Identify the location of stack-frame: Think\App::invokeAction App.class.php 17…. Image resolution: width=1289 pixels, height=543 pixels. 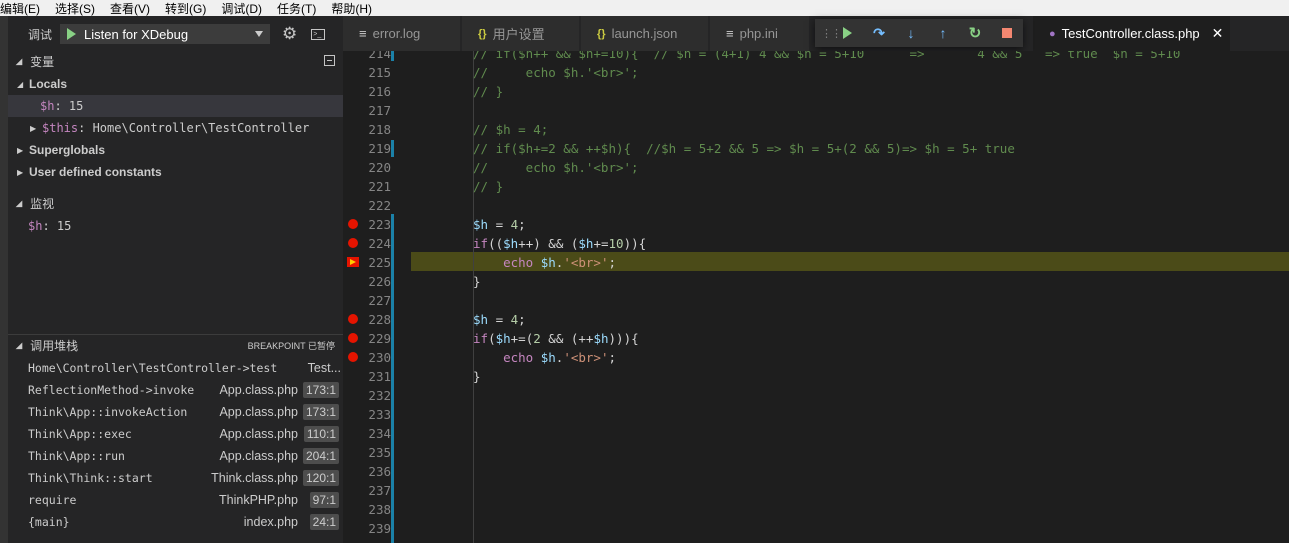
(175, 412).